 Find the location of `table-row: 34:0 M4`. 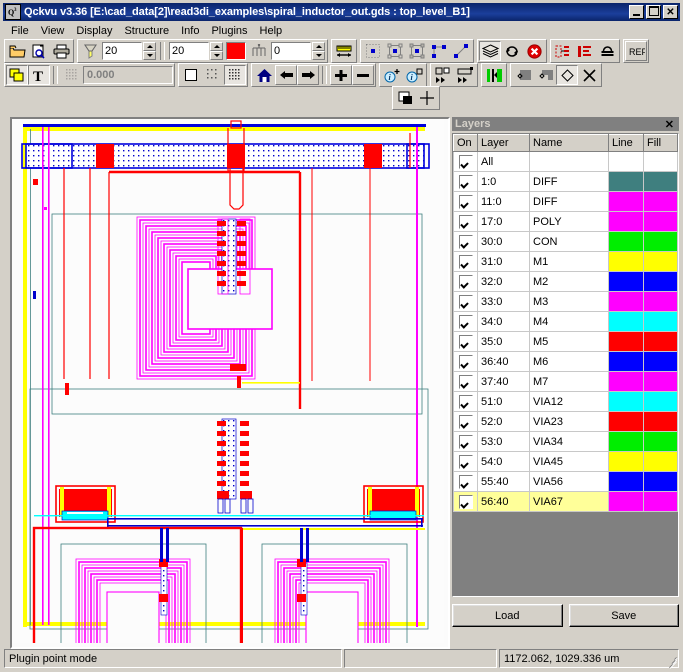

table-row: 34:0 M4 is located at coordinates (565, 321).